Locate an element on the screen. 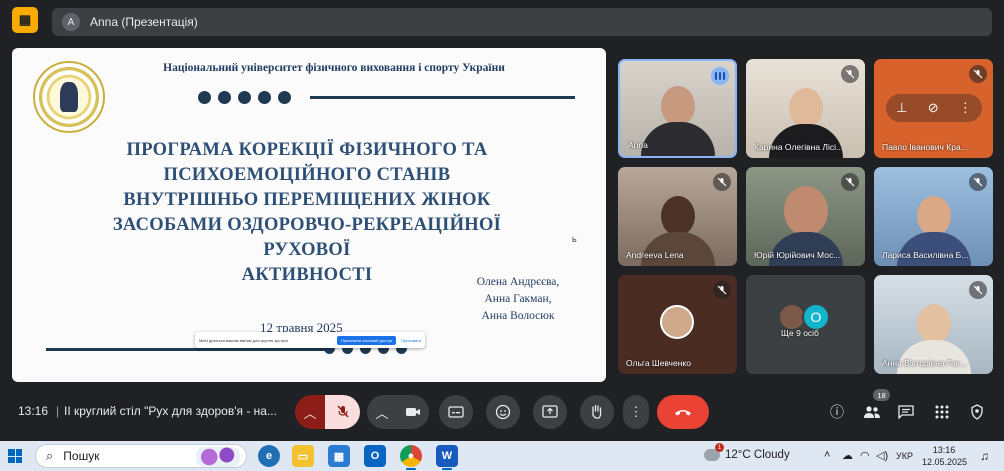 This screenshot has height=471, width=1004. slide-title-line: ПСИХОЕМОЦІЙНОГО СТАНІВ is located at coordinates (307, 175).